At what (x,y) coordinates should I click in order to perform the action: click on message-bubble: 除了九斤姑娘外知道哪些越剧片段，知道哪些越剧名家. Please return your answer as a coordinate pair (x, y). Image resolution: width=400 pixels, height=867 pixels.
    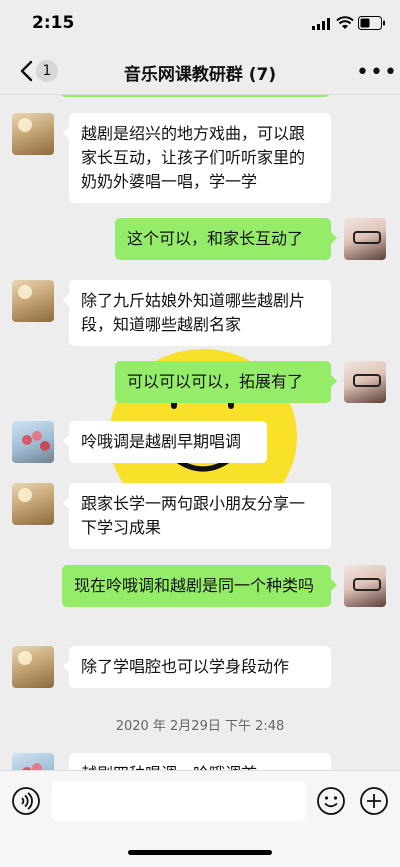
    Looking at the image, I should click on (197, 313).